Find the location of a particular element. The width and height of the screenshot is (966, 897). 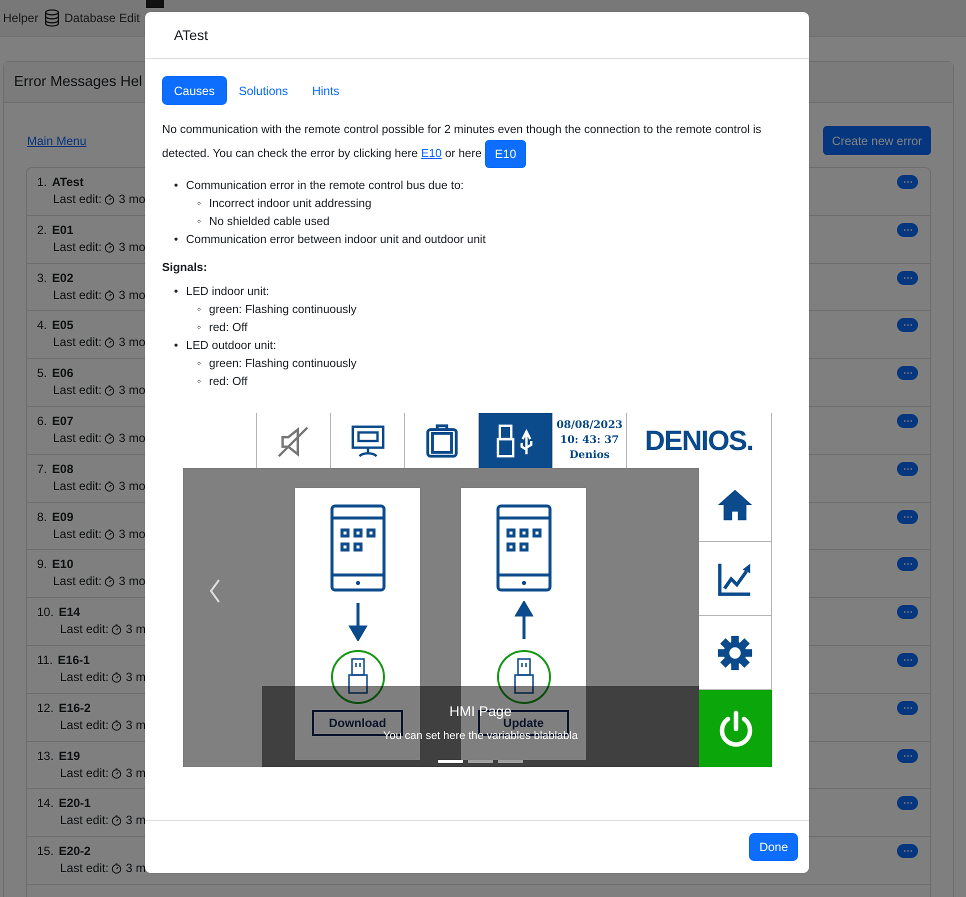

hmi-date: 08/08/2023 is located at coordinates (589, 425).